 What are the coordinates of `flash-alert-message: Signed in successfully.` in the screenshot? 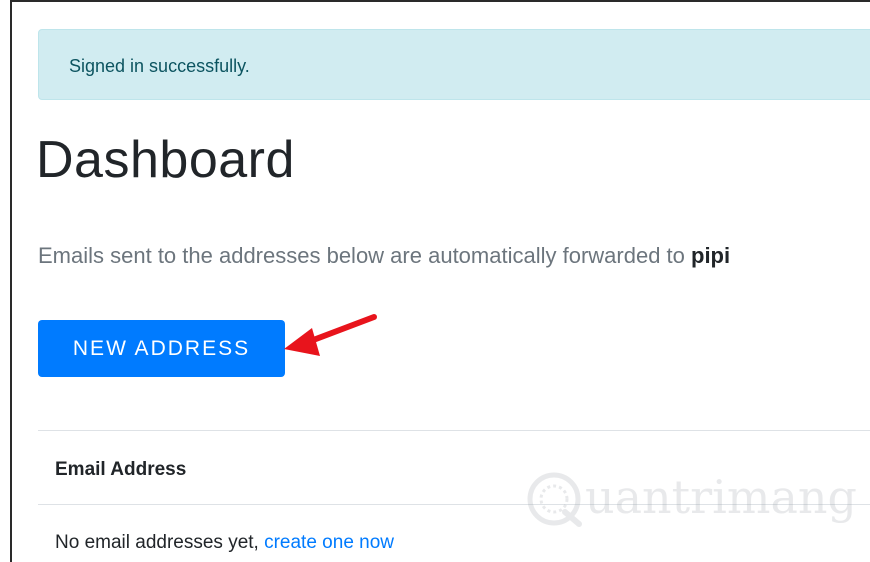 It's located at (159, 66).